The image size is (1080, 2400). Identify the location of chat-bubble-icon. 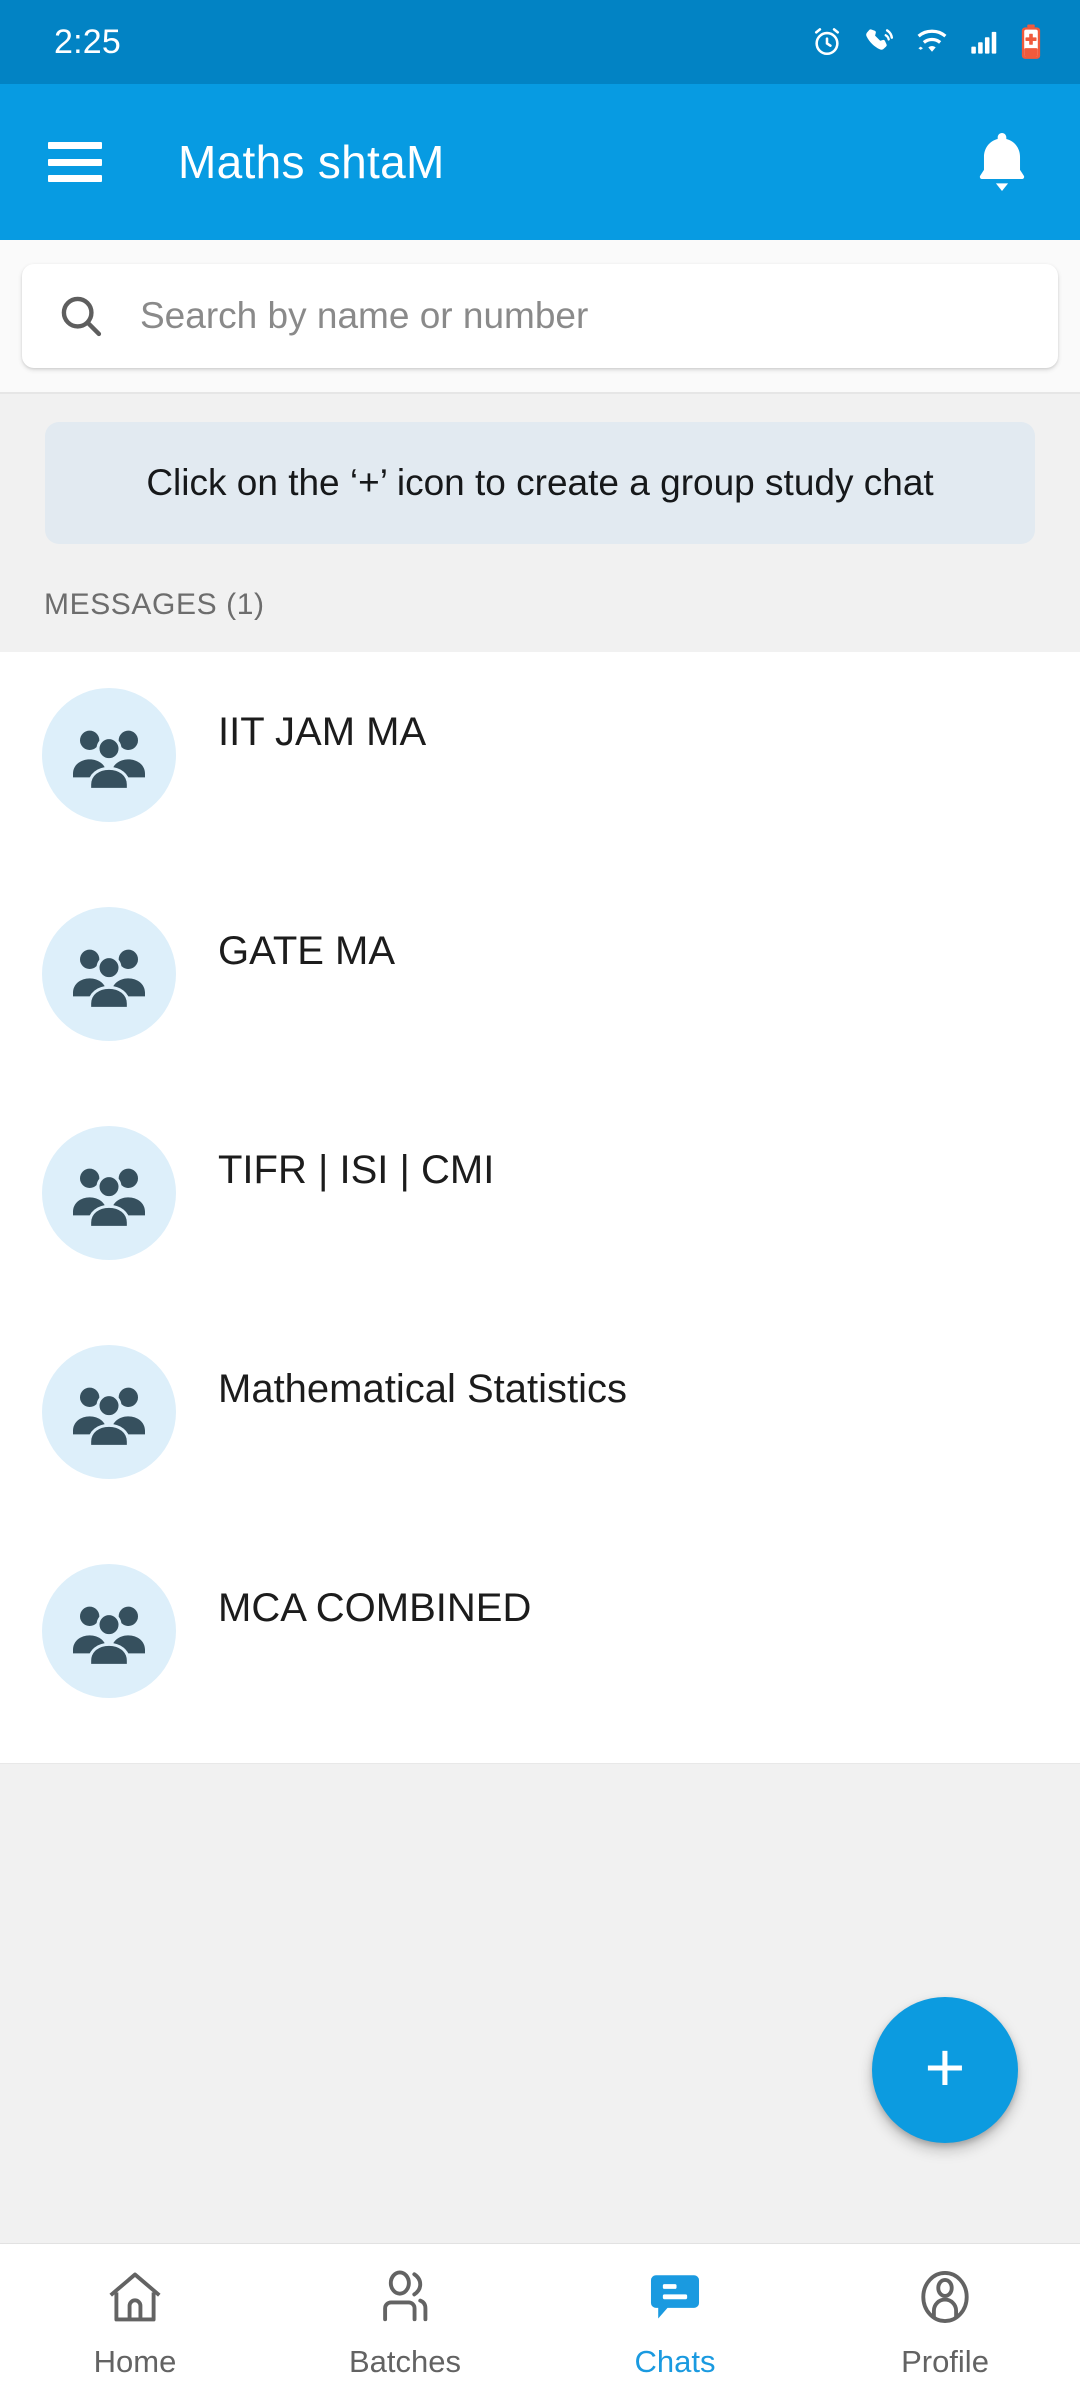
(675, 2297).